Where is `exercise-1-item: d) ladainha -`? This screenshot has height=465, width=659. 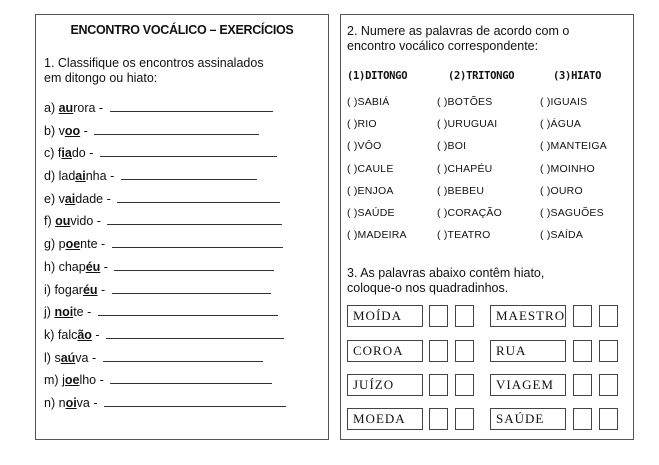
exercise-1-item: d) ladainha - is located at coordinates (165, 178).